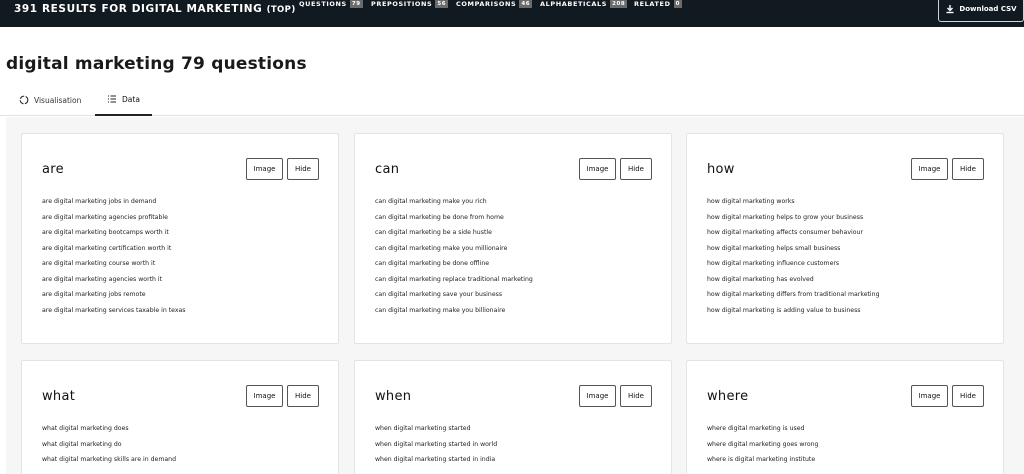 This screenshot has width=1024, height=474. What do you see at coordinates (24, 100) in the screenshot?
I see `circle-chart-icon` at bounding box center [24, 100].